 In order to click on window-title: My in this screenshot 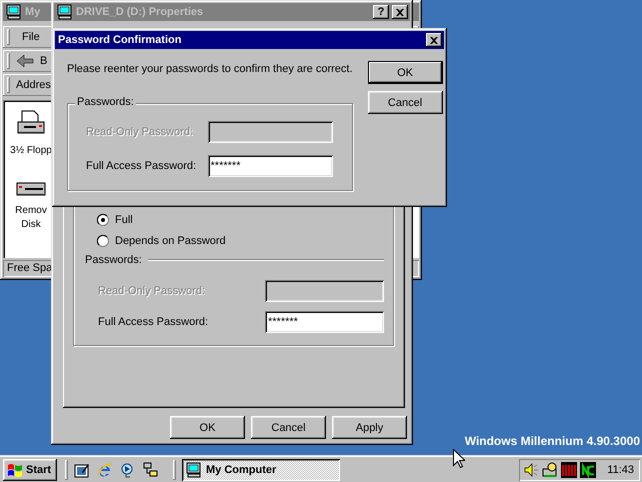, I will do `click(32, 12)`.